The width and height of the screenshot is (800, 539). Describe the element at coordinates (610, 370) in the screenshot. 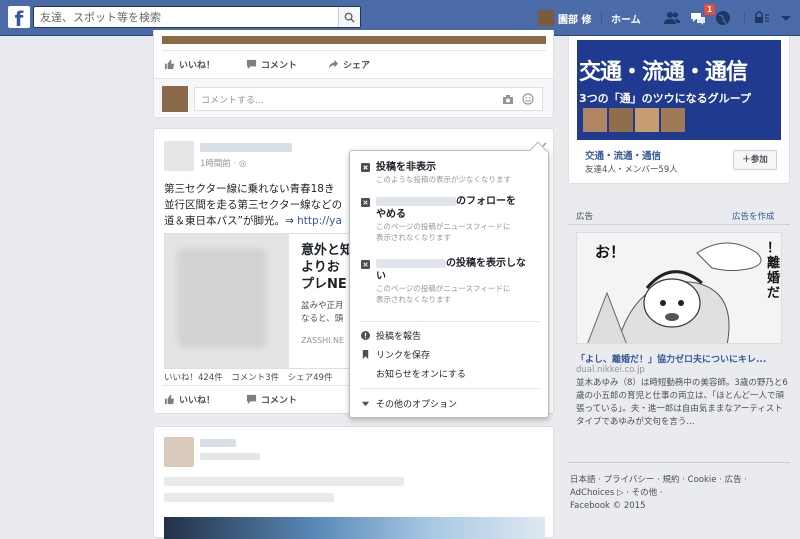

I see `ad-domain: dual.nikkei.co.jp` at that location.